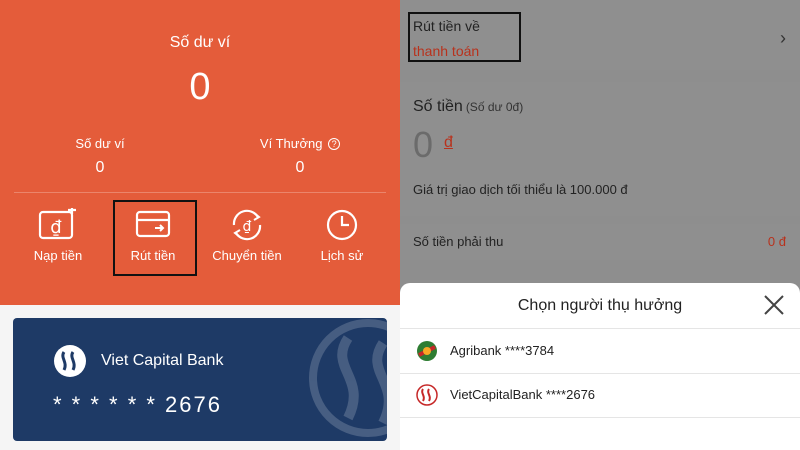 This screenshot has height=450, width=800. What do you see at coordinates (348, 378) in the screenshot?
I see `bank-watermark-icon` at bounding box center [348, 378].